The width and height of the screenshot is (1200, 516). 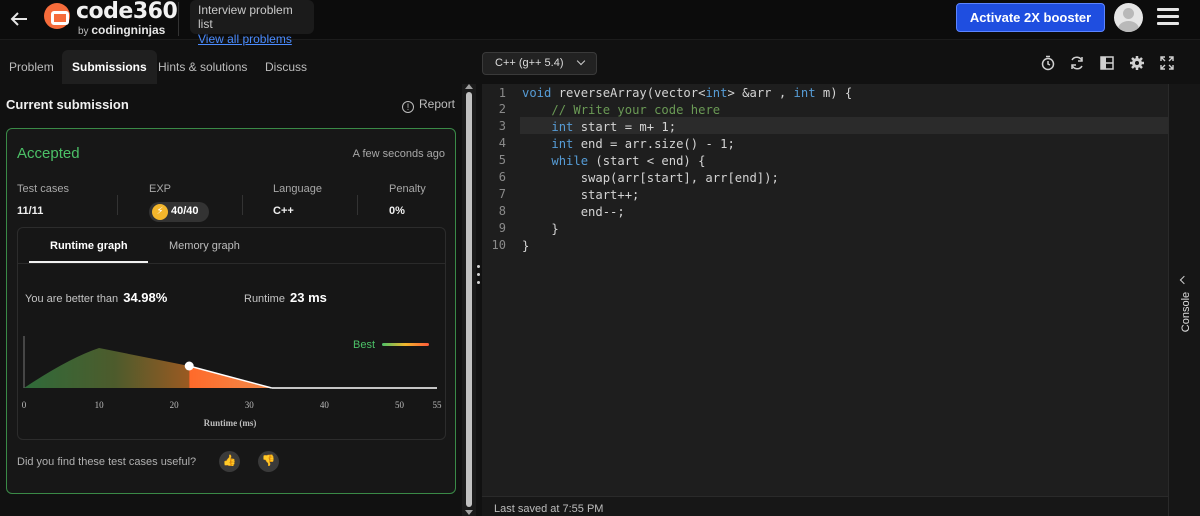 I want to click on code-line: int end = arr.size() - 1;, so click(x=628, y=144).